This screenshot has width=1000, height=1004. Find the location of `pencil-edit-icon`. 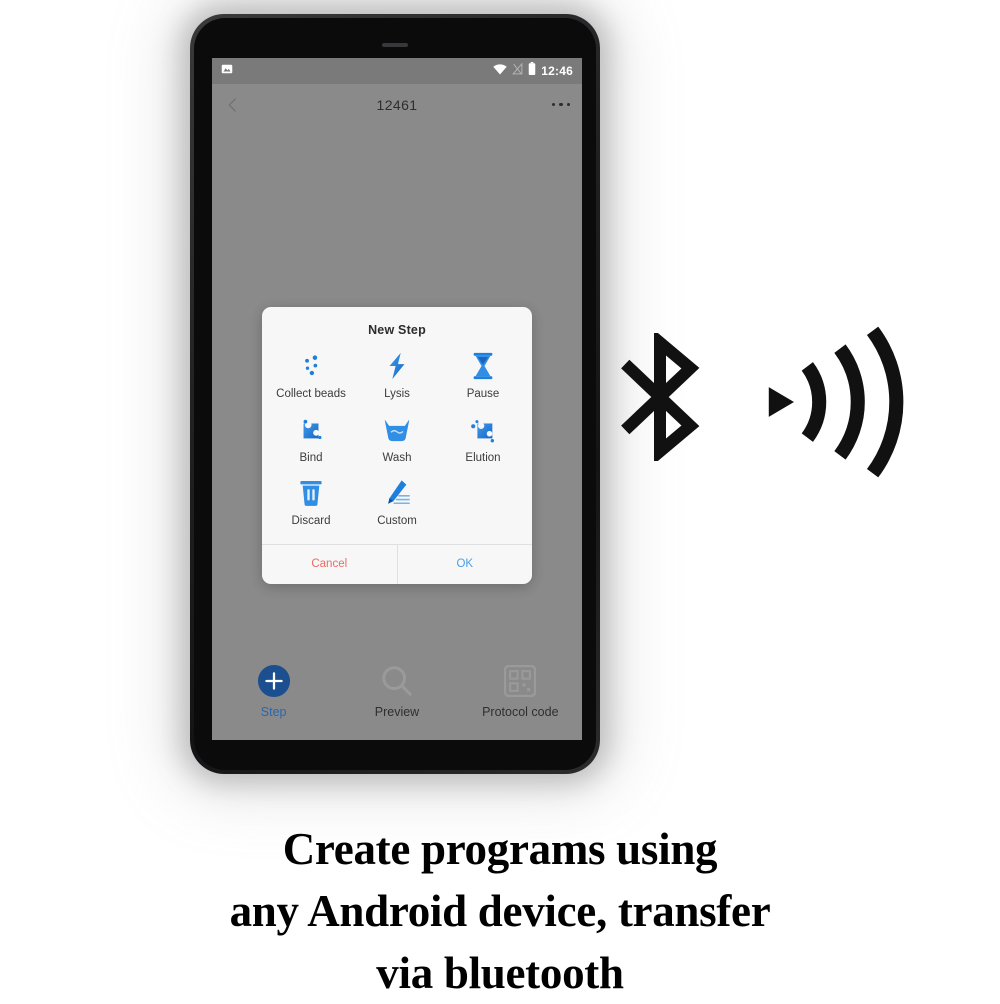

pencil-edit-icon is located at coordinates (397, 493).